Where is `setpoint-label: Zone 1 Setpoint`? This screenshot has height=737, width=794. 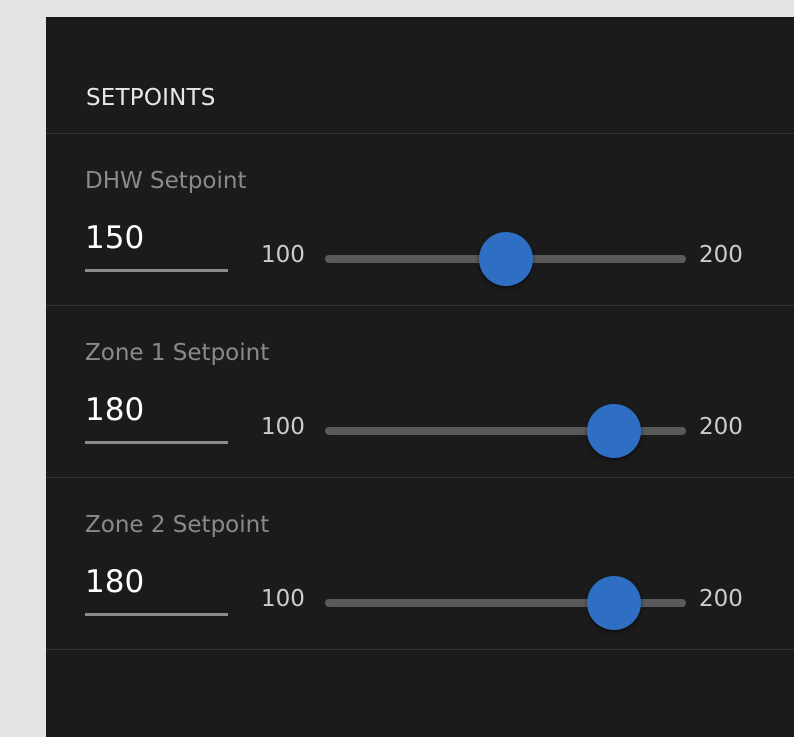
setpoint-label: Zone 1 Setpoint is located at coordinates (177, 353).